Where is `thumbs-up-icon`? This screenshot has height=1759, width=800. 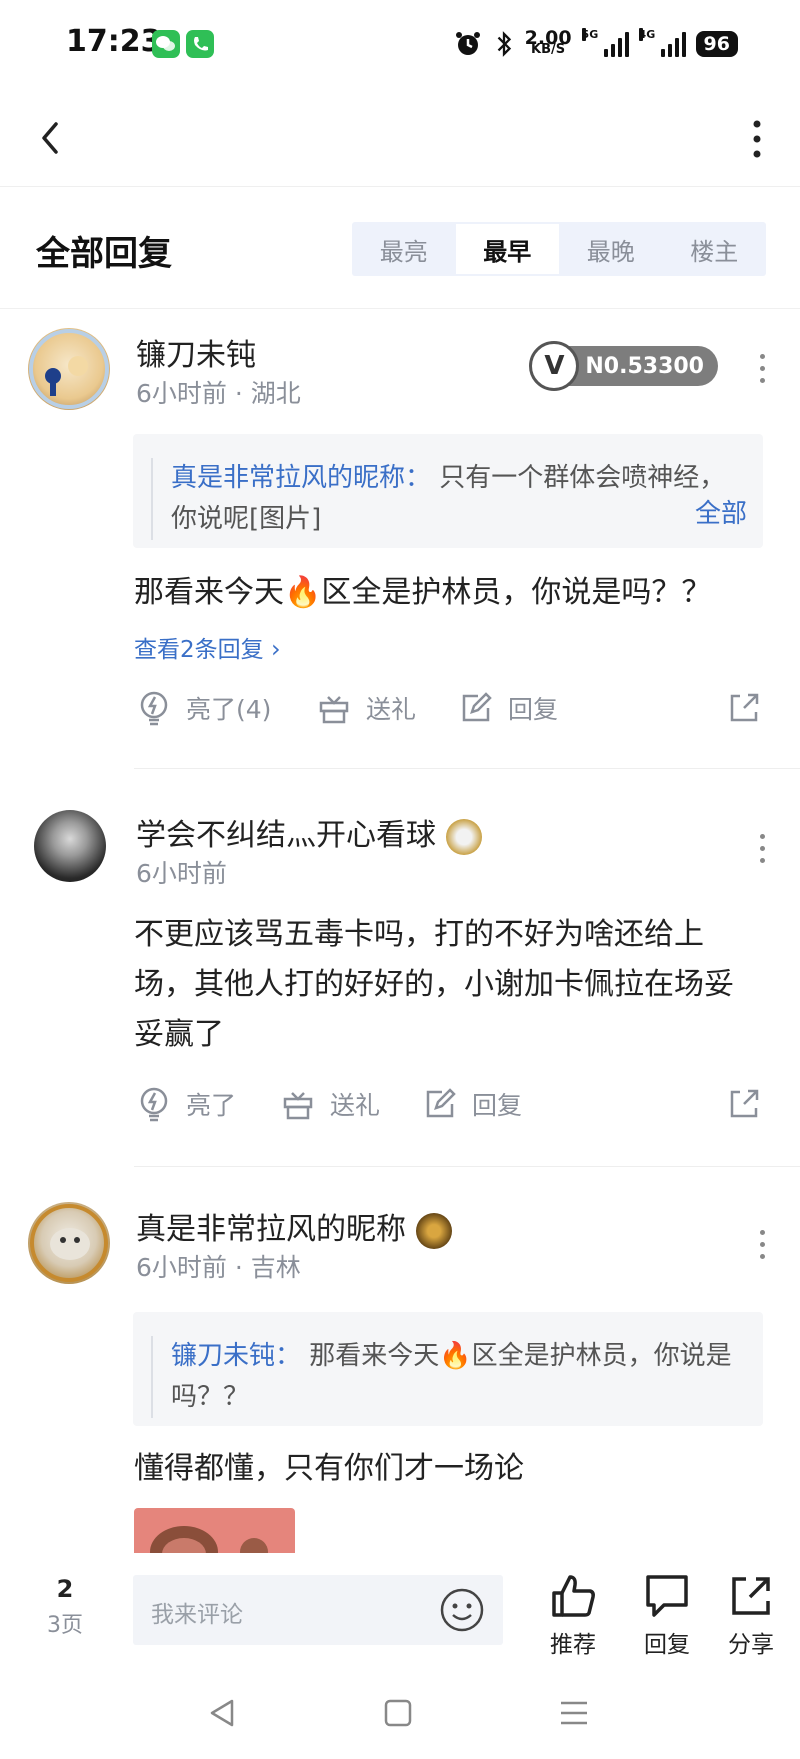
thumbs-up-icon is located at coordinates (573, 1596).